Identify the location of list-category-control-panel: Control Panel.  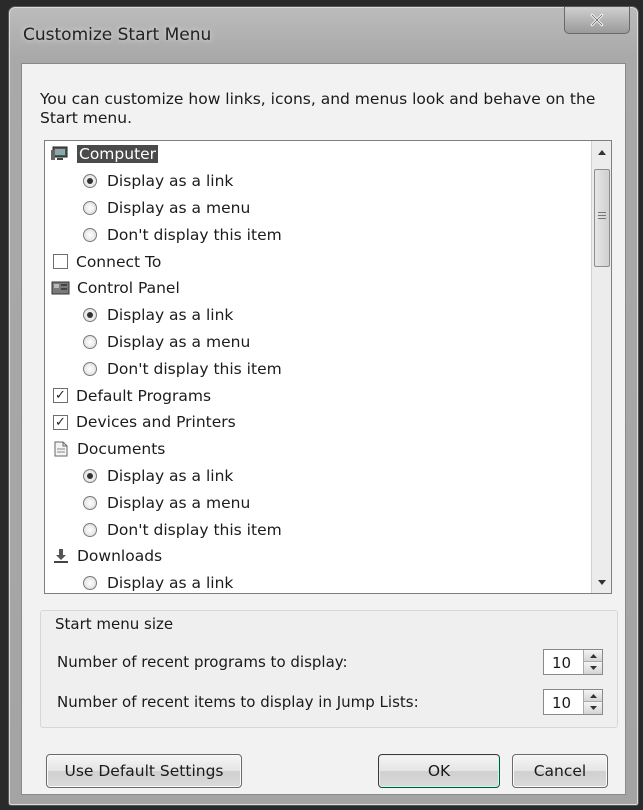
(318, 288).